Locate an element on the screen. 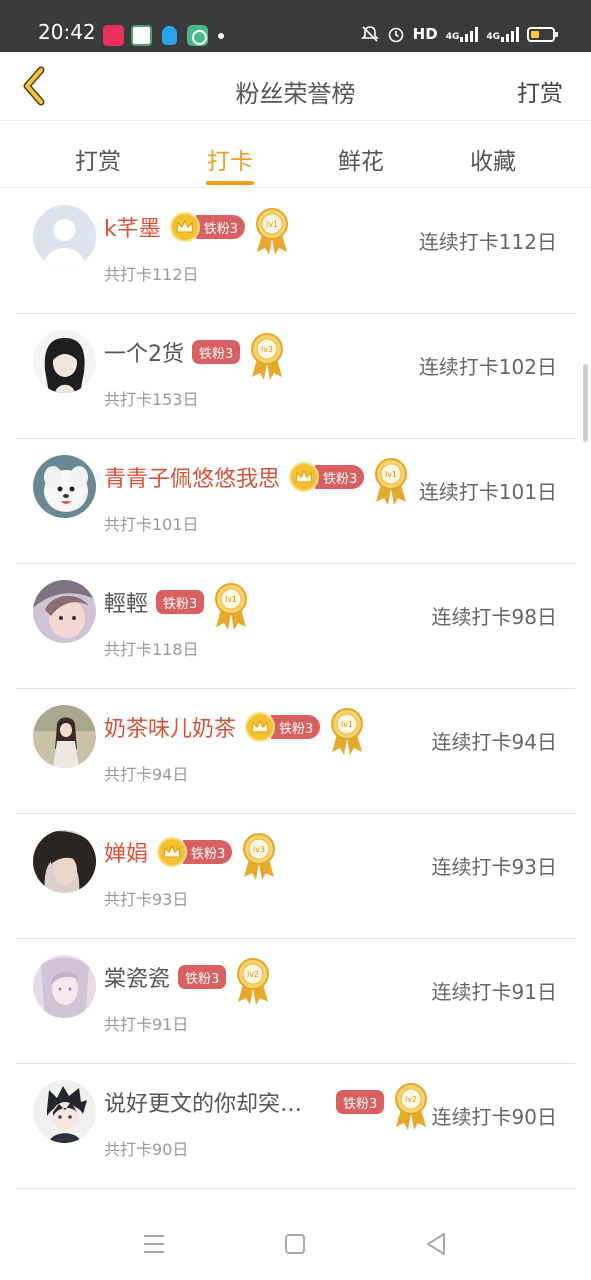 This screenshot has height=1280, width=591. streak-checkins: 连续打卡94日 is located at coordinates (493, 740).